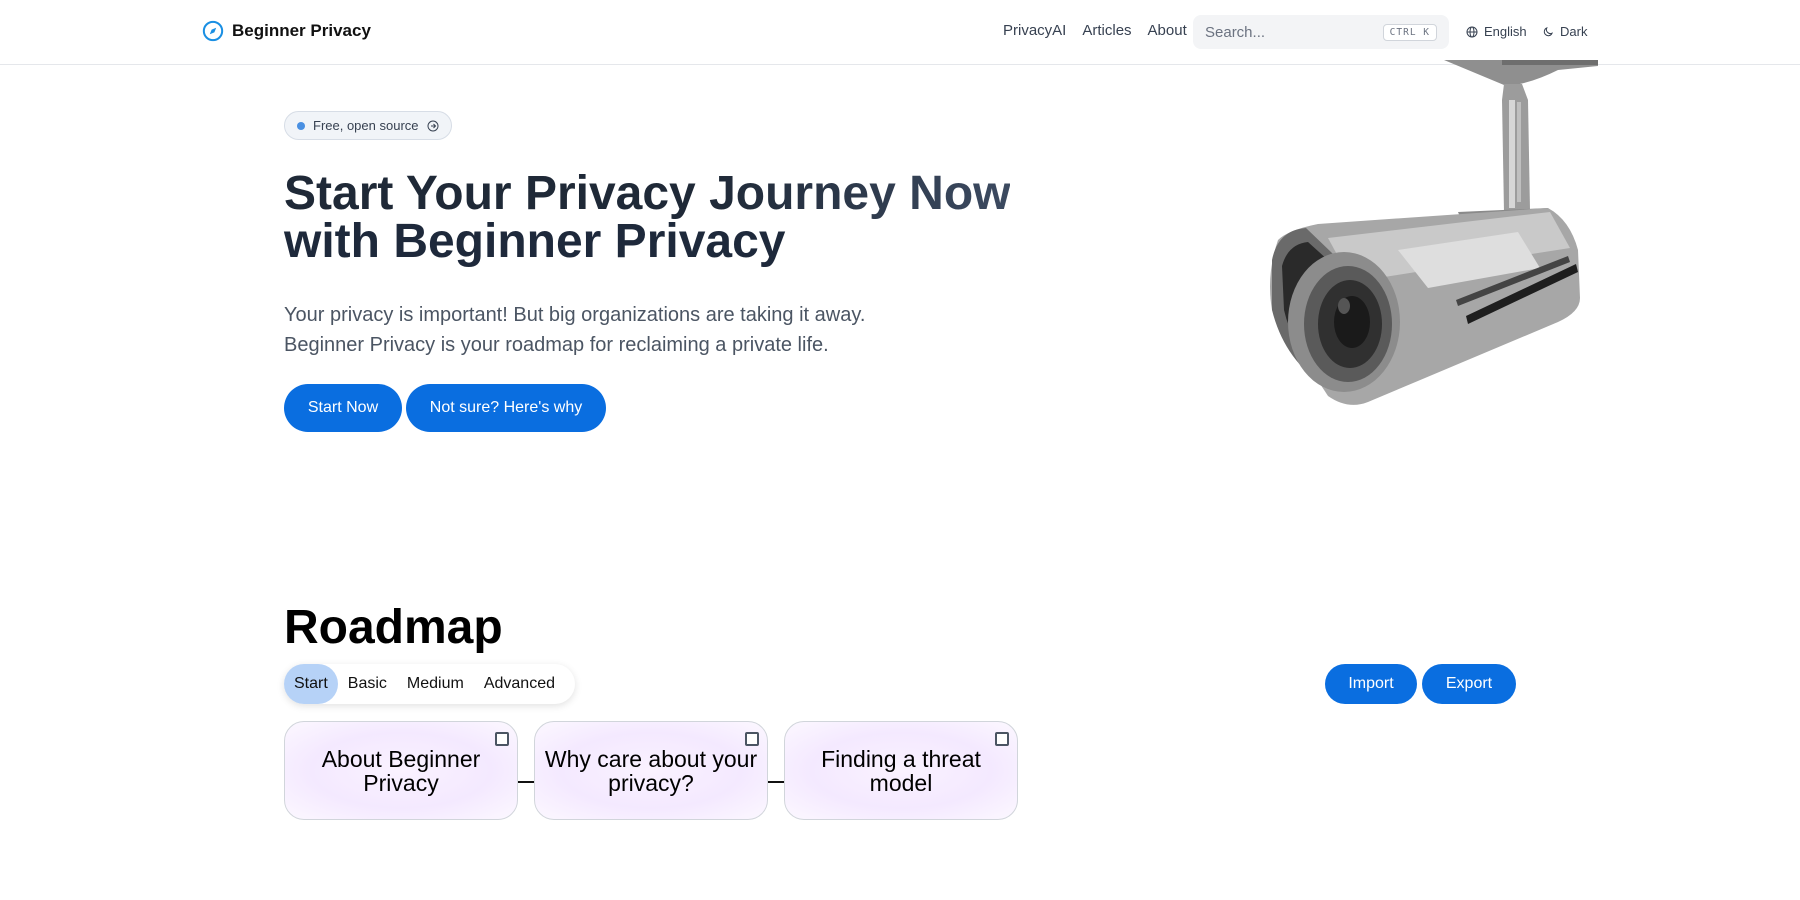 The image size is (1800, 900). What do you see at coordinates (1167, 30) in the screenshot?
I see `nav-about: About` at bounding box center [1167, 30].